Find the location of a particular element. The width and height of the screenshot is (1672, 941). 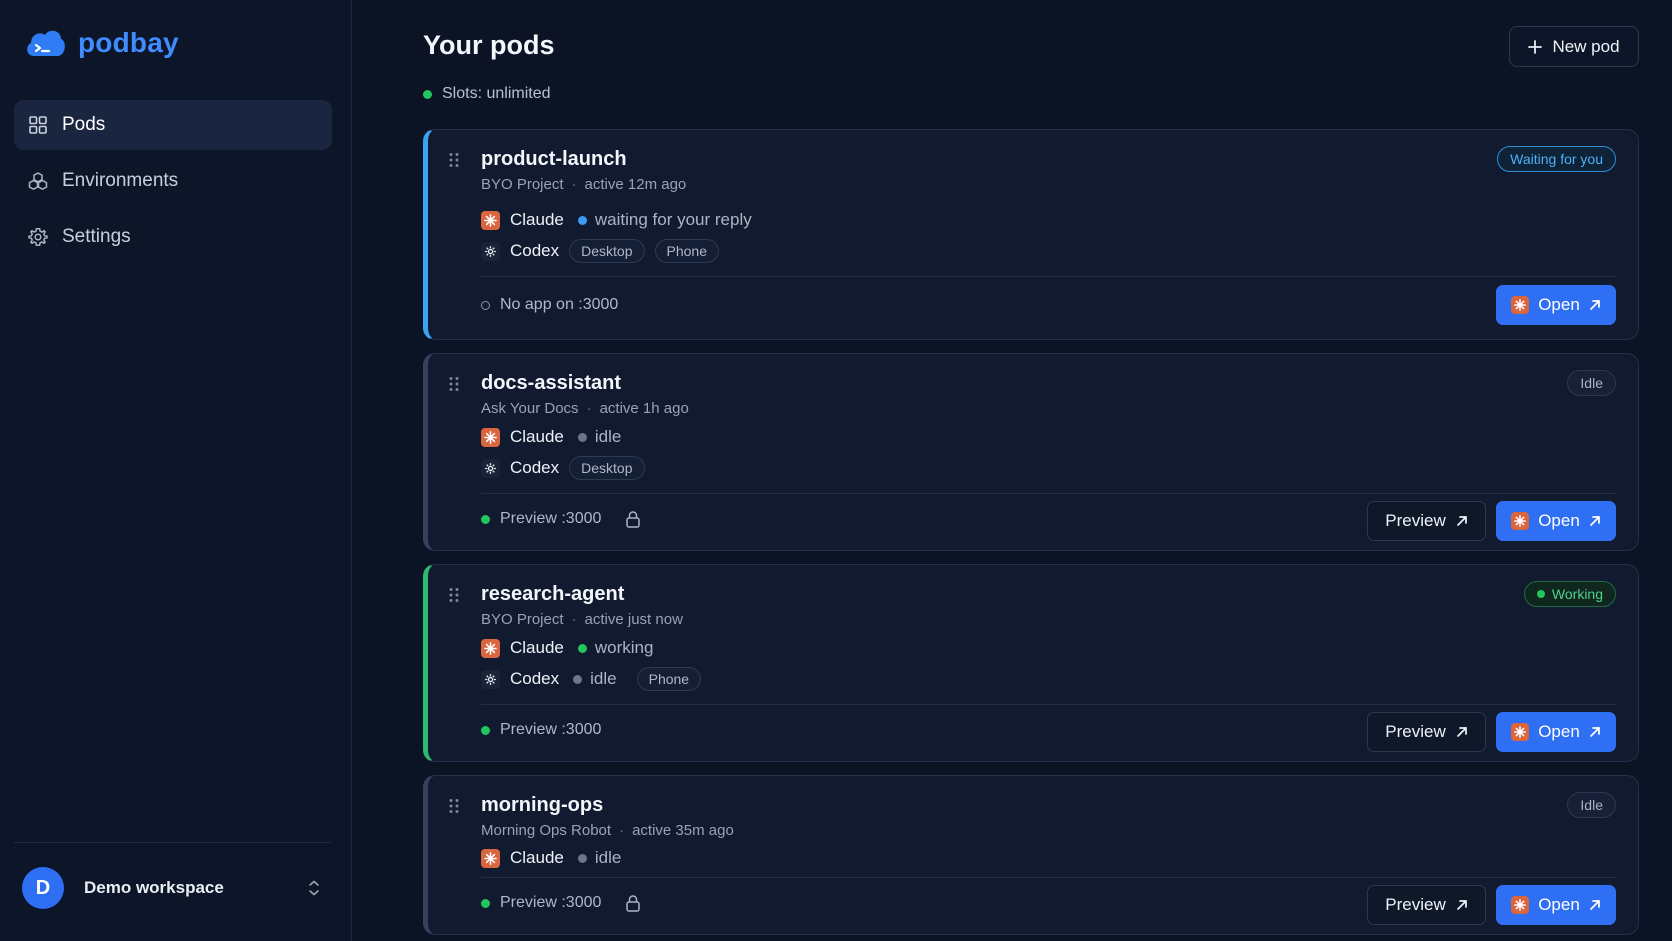

badge-label: Working is located at coordinates (1577, 594).